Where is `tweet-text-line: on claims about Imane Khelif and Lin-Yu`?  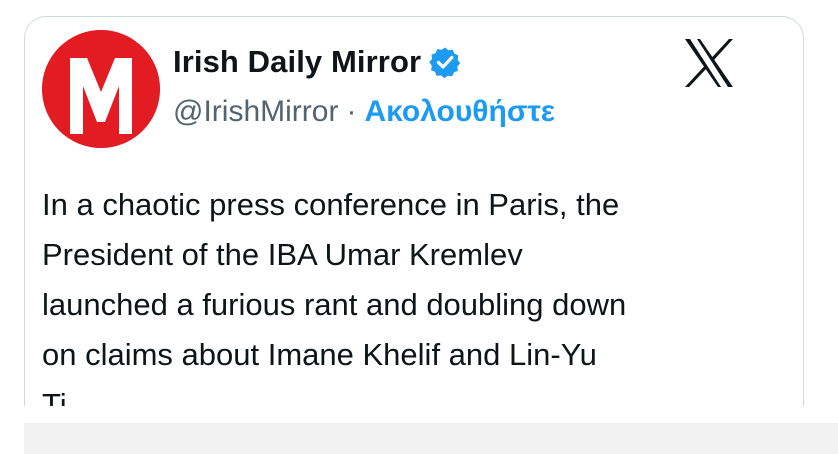
tweet-text-line: on claims about Imane Khelif and Lin-Yu is located at coordinates (319, 354).